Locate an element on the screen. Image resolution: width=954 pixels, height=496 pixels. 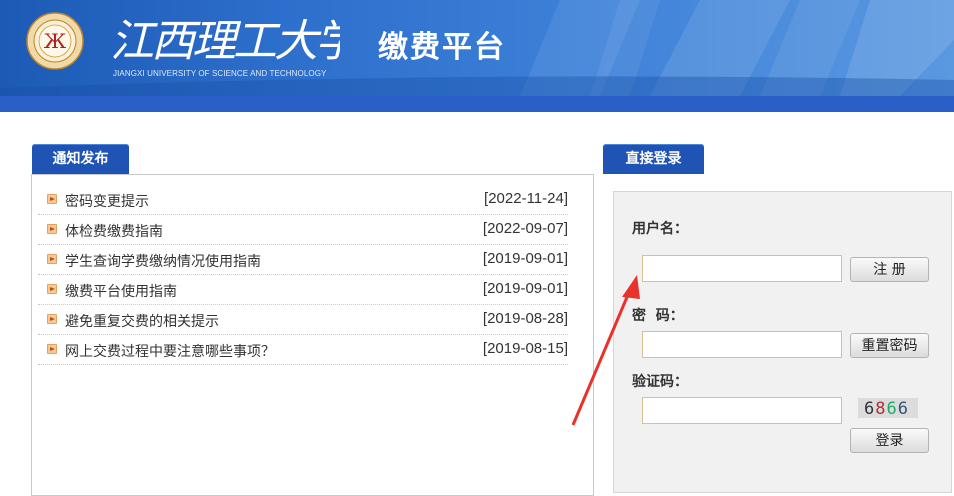
list-item: 体检费缴费指南 [2022-09-07] is located at coordinates (303, 230).